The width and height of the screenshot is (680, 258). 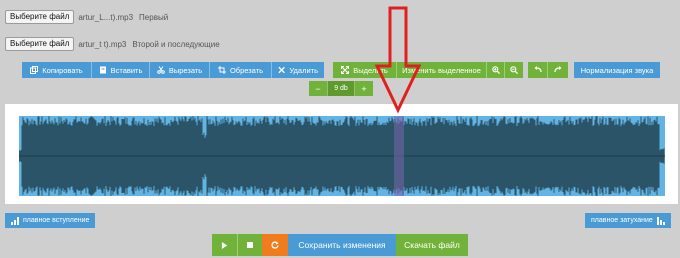 I want to click on history-toolbar, so click(x=548, y=70).